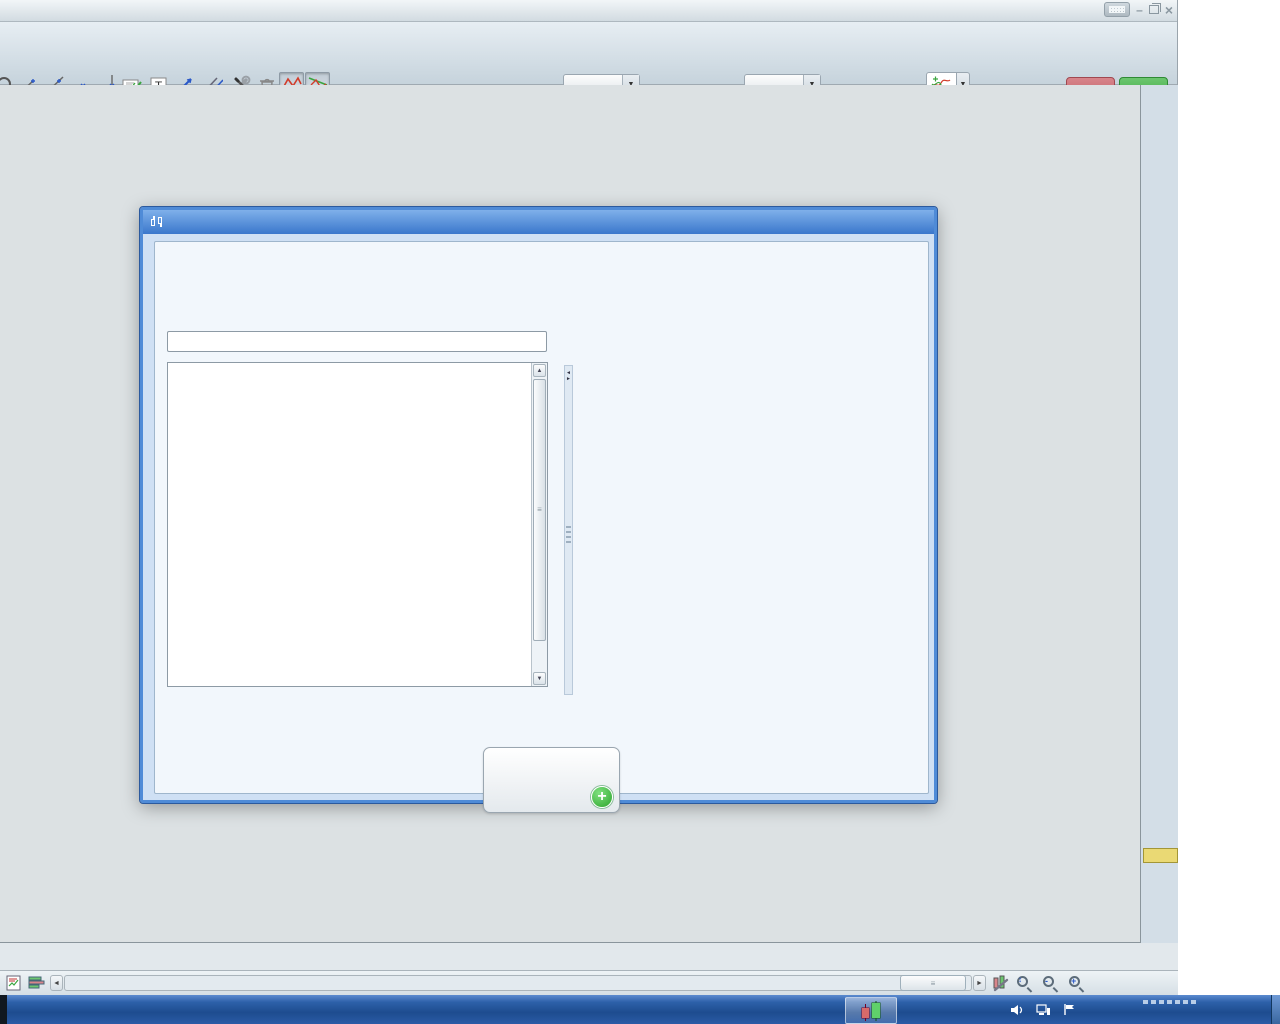  Describe the element at coordinates (518, 983) in the screenshot. I see `horizontal-scrollbar-track` at that location.